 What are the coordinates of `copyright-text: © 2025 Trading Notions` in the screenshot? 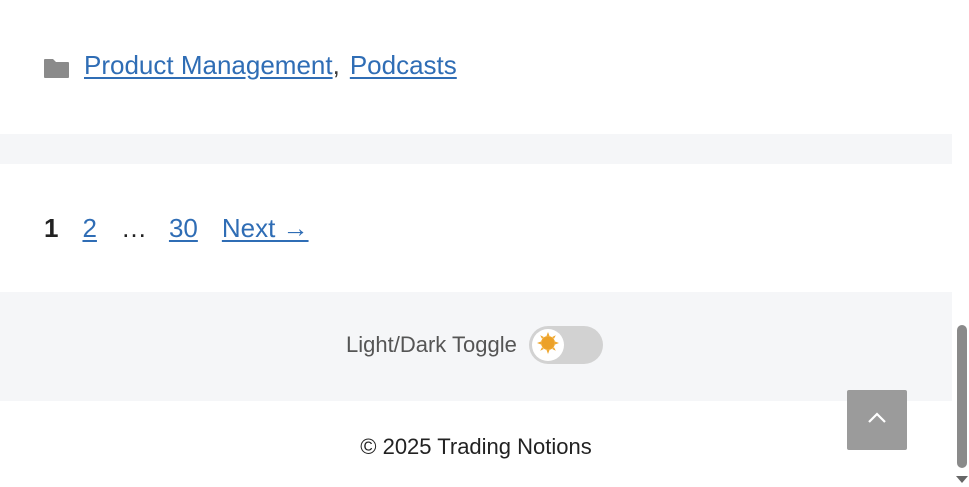 It's located at (476, 446).